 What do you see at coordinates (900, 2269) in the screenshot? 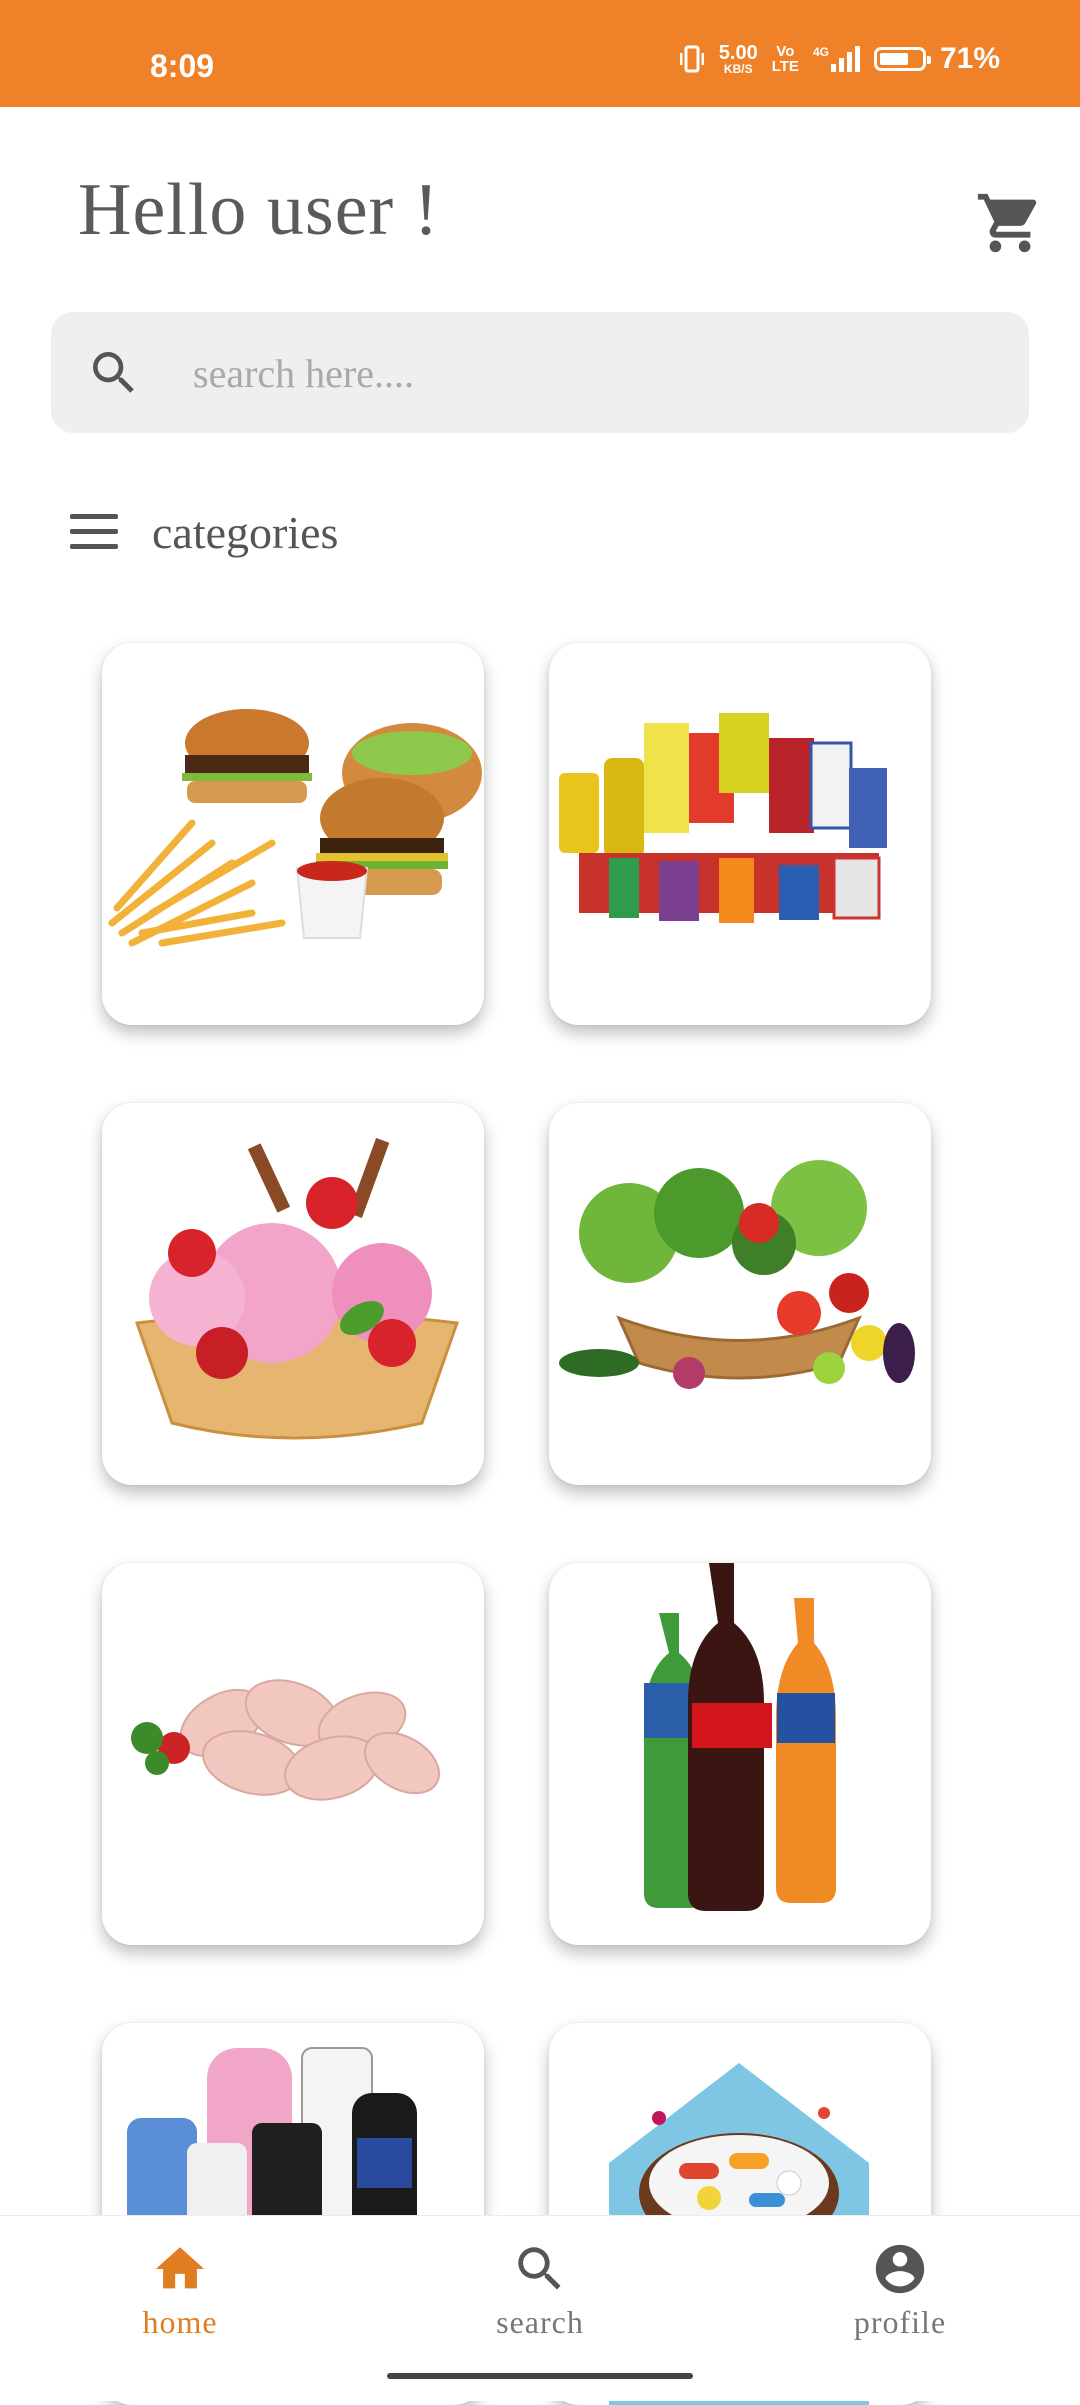
I see `profile-icon` at bounding box center [900, 2269].